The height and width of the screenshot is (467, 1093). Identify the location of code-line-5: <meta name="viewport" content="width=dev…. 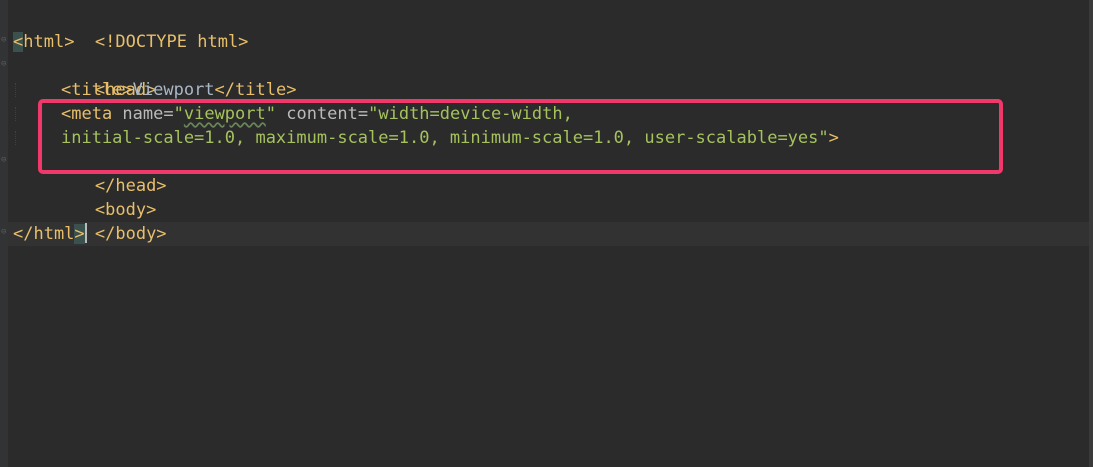
(546, 114).